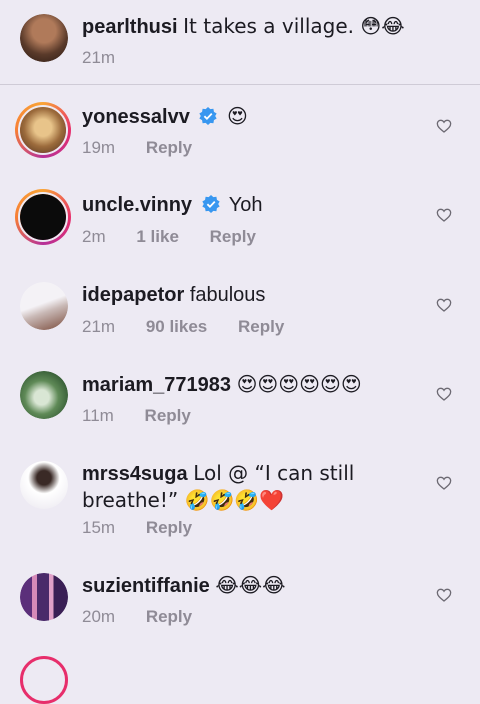 The height and width of the screenshot is (704, 480). I want to click on likes-count-button: 90 likes, so click(176, 326).